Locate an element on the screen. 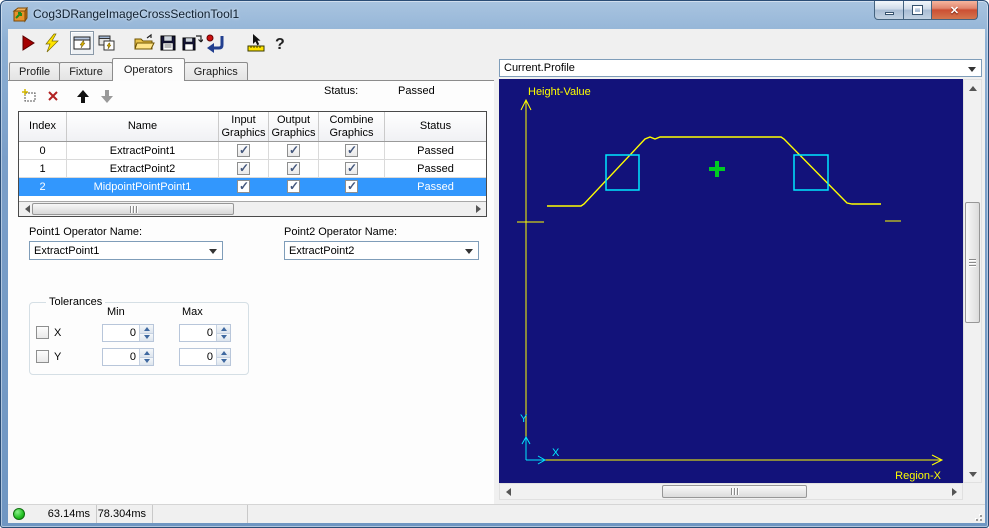 This screenshot has height=528, width=989. table-row-selected: 2 MidpointPointPoint1 Passed is located at coordinates (252, 187).